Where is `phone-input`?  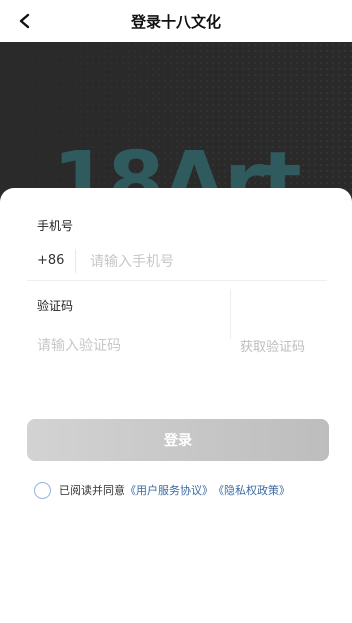 phone-input is located at coordinates (205, 262).